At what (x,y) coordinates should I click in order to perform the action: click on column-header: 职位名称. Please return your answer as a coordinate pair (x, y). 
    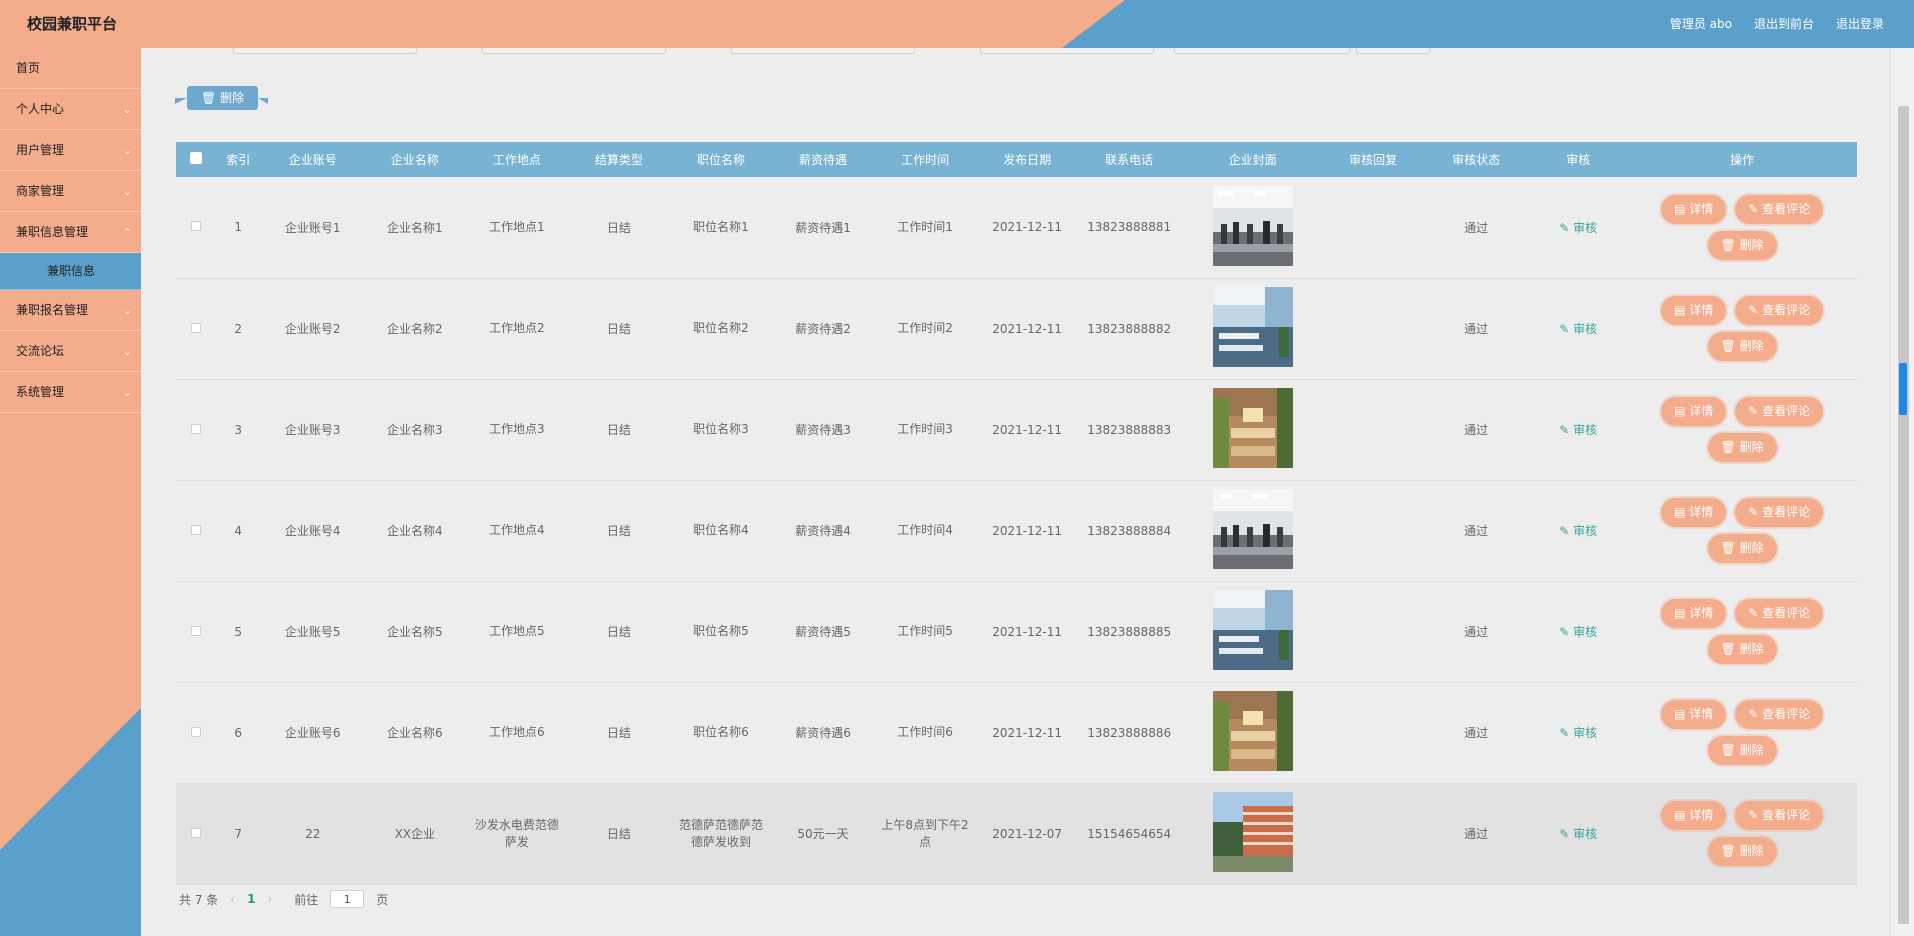
    Looking at the image, I should click on (720, 160).